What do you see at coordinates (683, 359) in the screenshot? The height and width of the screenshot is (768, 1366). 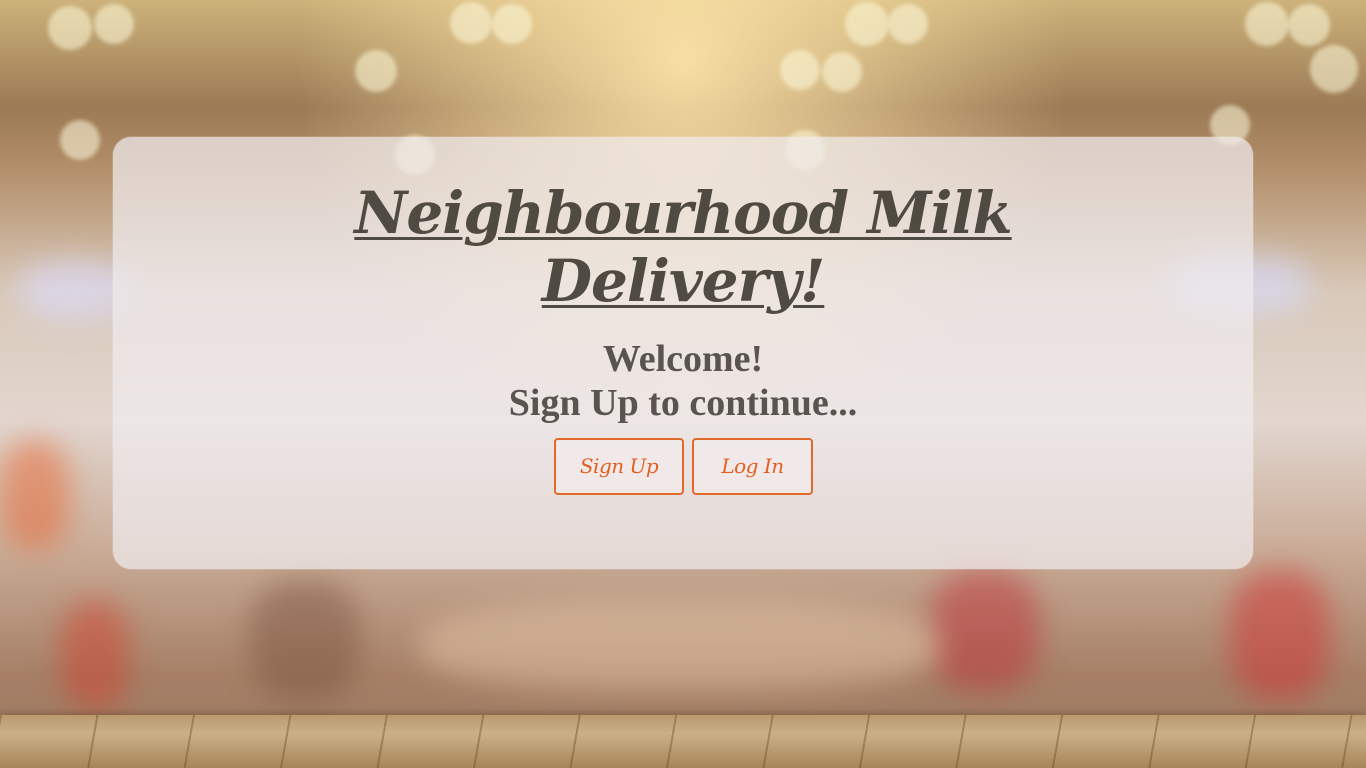 I see `welcome-heading: Welcome!` at bounding box center [683, 359].